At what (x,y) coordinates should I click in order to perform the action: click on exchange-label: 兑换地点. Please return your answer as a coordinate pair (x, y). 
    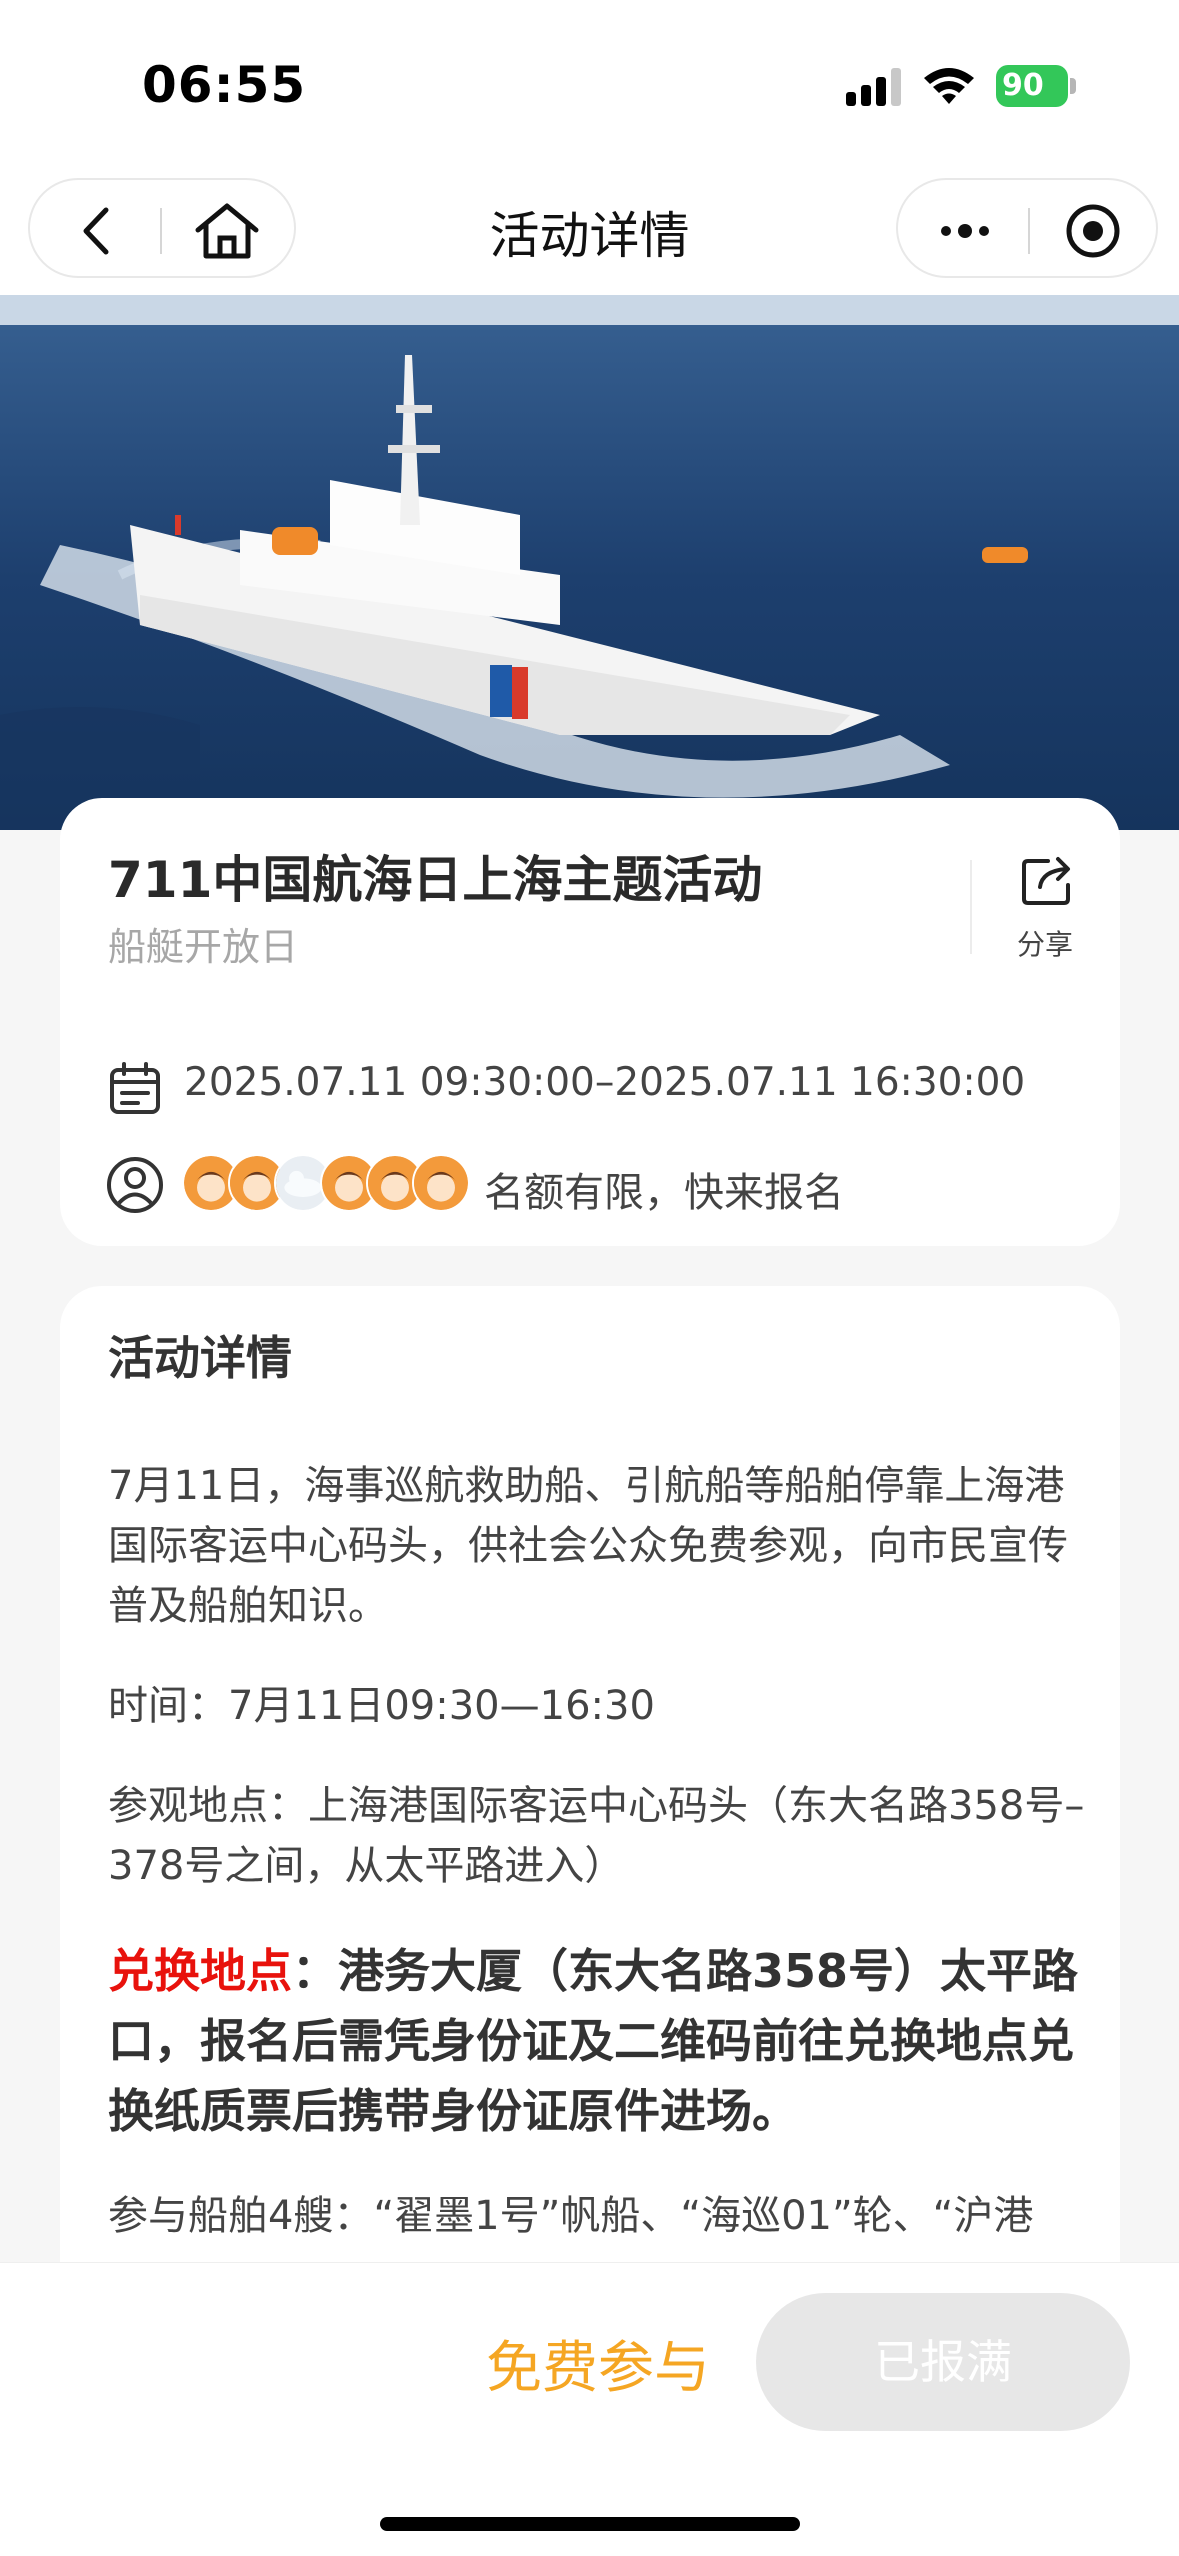
    Looking at the image, I should click on (200, 1971).